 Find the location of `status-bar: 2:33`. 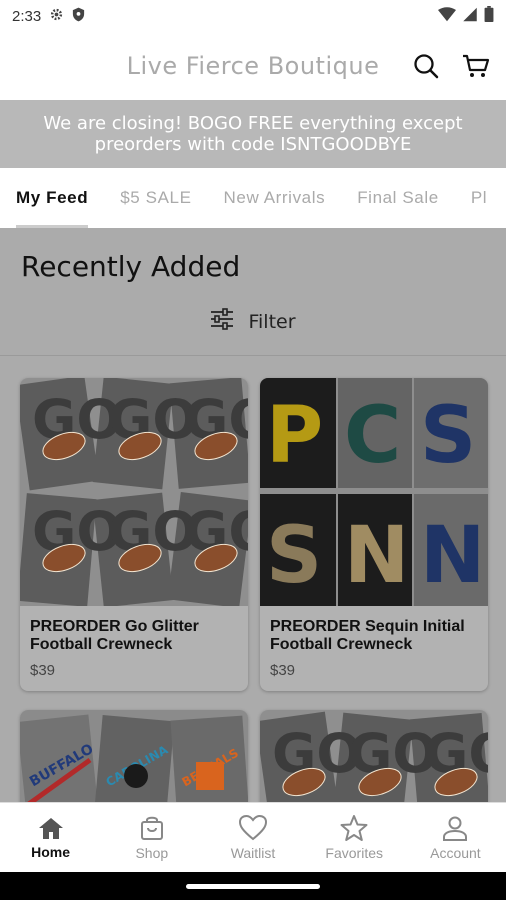

status-bar: 2:33 is located at coordinates (253, 16).